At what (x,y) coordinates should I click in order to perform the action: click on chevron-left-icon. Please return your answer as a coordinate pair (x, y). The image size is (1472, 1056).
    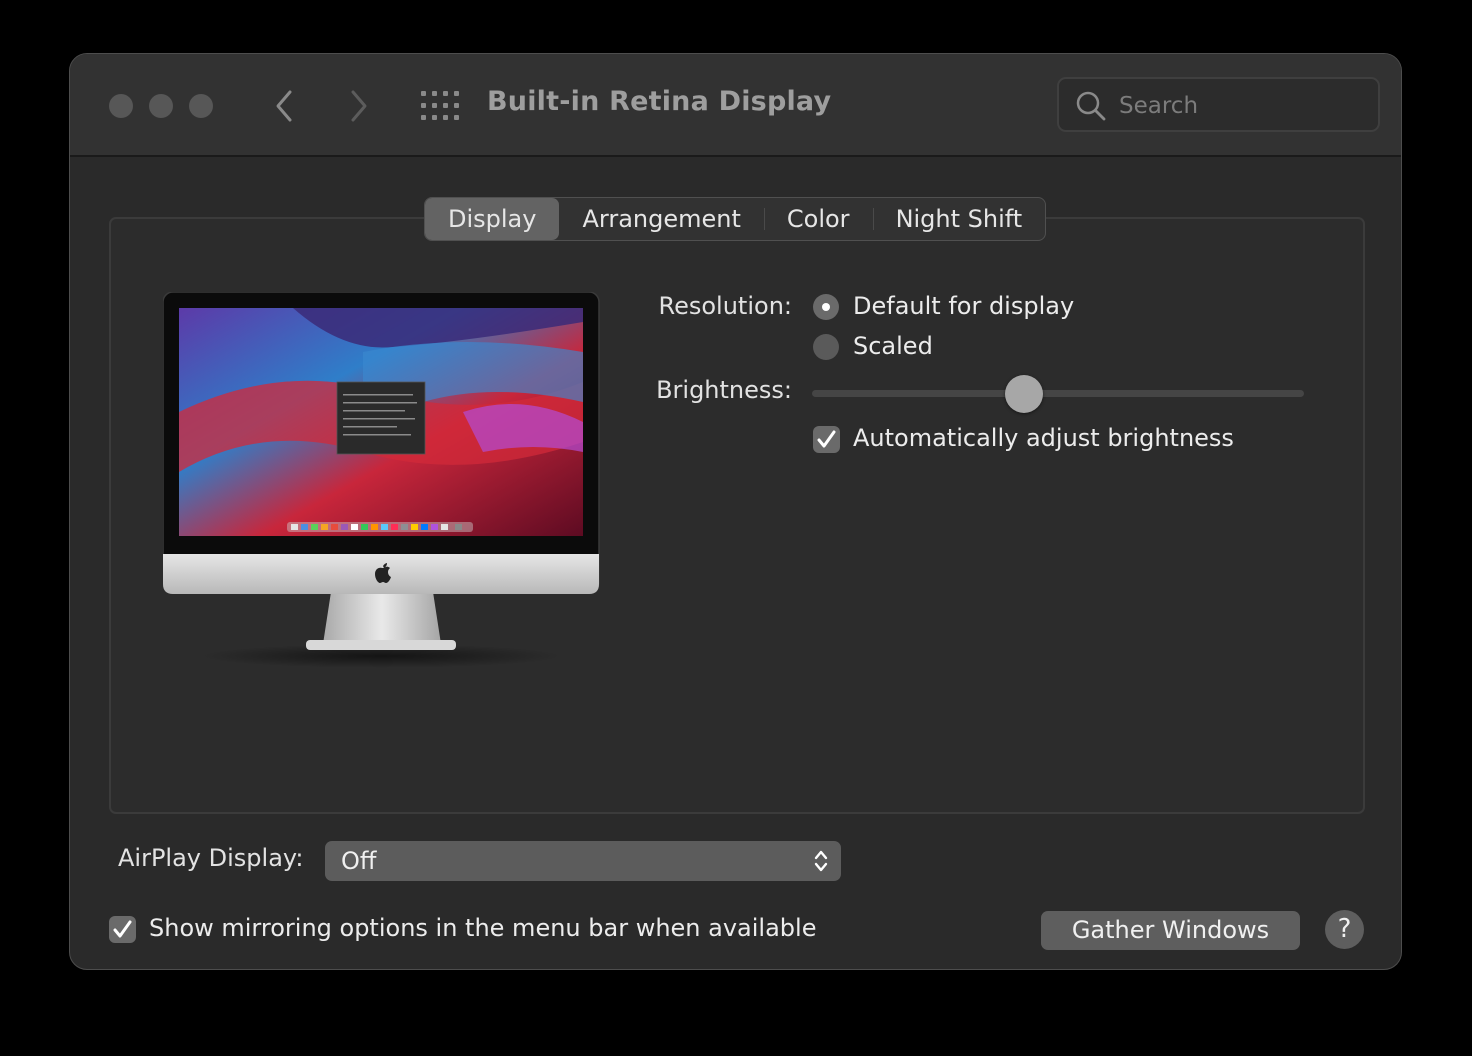
    Looking at the image, I should click on (284, 106).